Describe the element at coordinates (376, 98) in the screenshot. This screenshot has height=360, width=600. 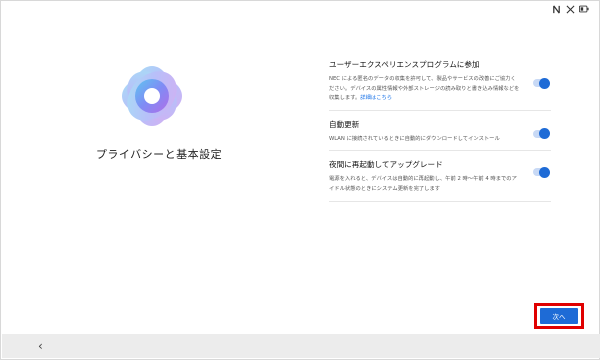
I see `details-link: 詳細はこちら` at that location.